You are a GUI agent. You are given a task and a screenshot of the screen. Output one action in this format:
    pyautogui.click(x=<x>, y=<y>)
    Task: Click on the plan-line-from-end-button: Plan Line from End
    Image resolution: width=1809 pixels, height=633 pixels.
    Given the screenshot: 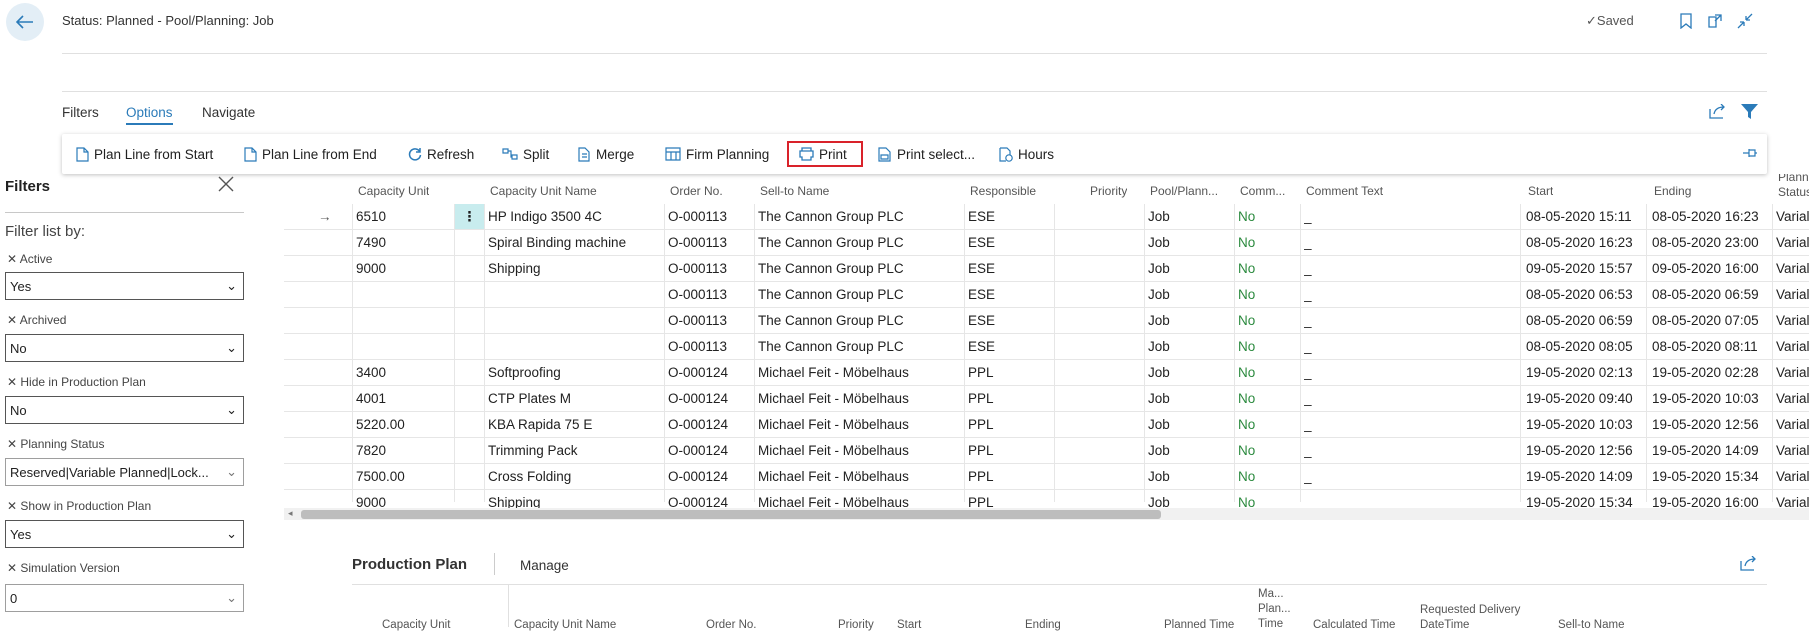 What is the action you would take?
    pyautogui.click(x=310, y=154)
    